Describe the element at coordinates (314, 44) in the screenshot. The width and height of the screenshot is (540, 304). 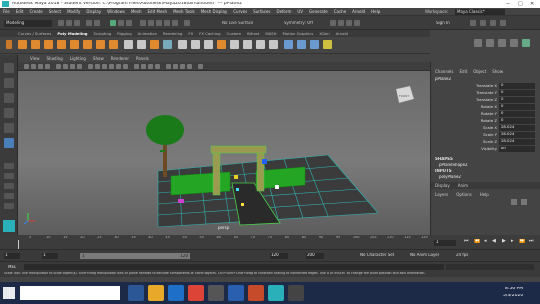
I see `auto-map-icon` at that location.